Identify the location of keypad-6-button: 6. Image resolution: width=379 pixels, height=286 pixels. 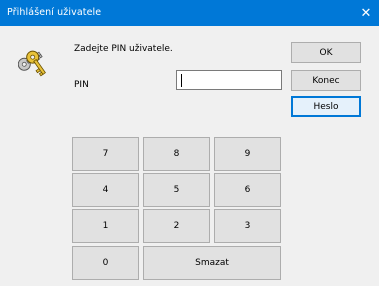
(247, 190).